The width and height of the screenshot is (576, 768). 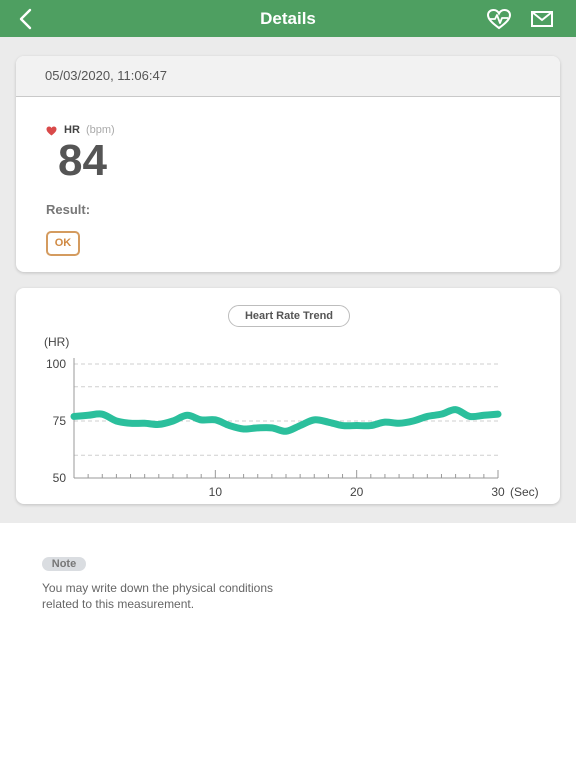 What do you see at coordinates (289, 316) in the screenshot?
I see `trend-title-pill: Heart Rate Trend` at bounding box center [289, 316].